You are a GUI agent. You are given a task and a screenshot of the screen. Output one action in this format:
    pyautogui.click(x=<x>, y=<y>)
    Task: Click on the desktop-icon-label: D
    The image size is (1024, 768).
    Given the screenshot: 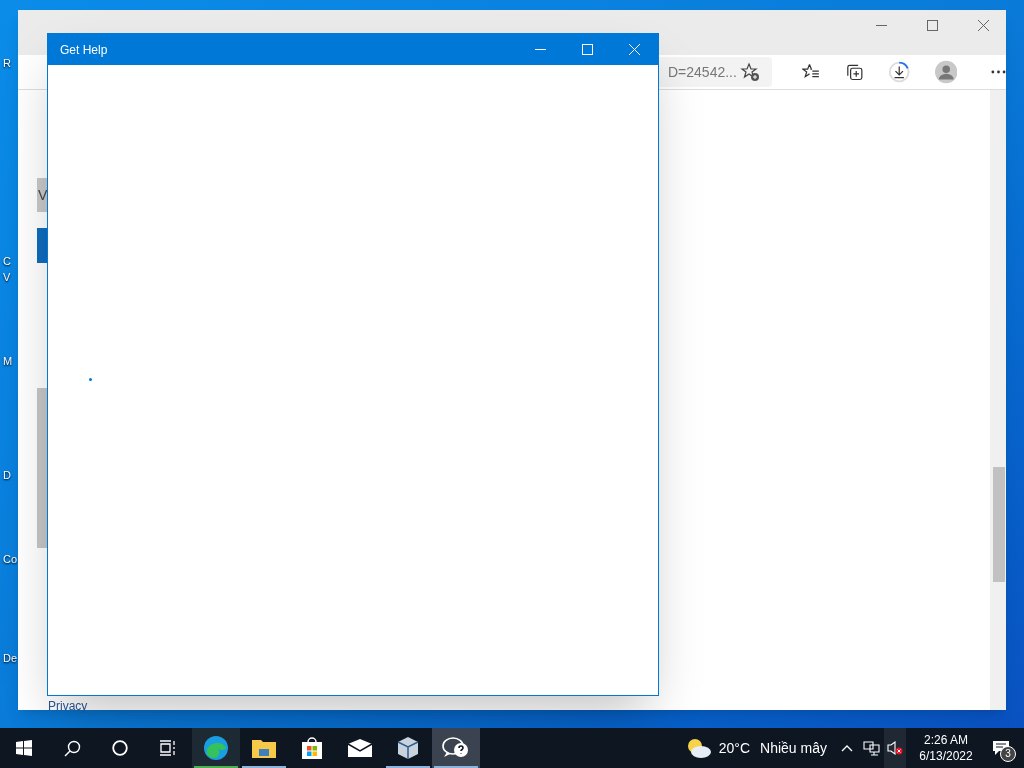 What is the action you would take?
    pyautogui.click(x=7, y=475)
    